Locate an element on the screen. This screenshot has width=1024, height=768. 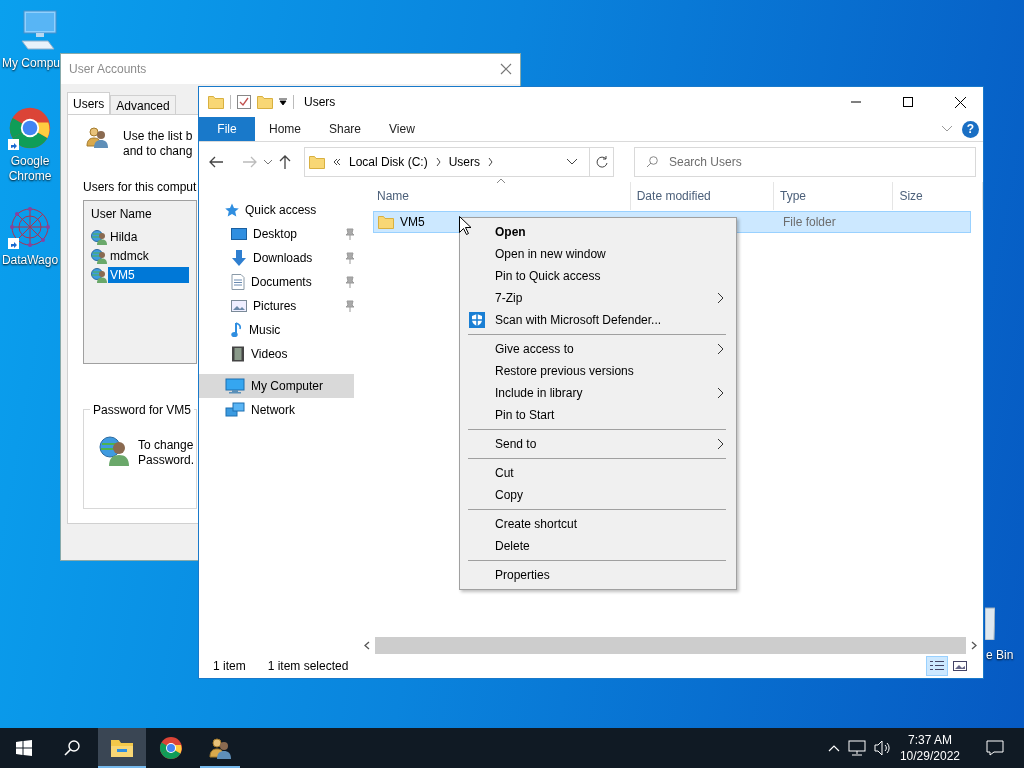
status-text: 1 item selected is located at coordinates (308, 666).